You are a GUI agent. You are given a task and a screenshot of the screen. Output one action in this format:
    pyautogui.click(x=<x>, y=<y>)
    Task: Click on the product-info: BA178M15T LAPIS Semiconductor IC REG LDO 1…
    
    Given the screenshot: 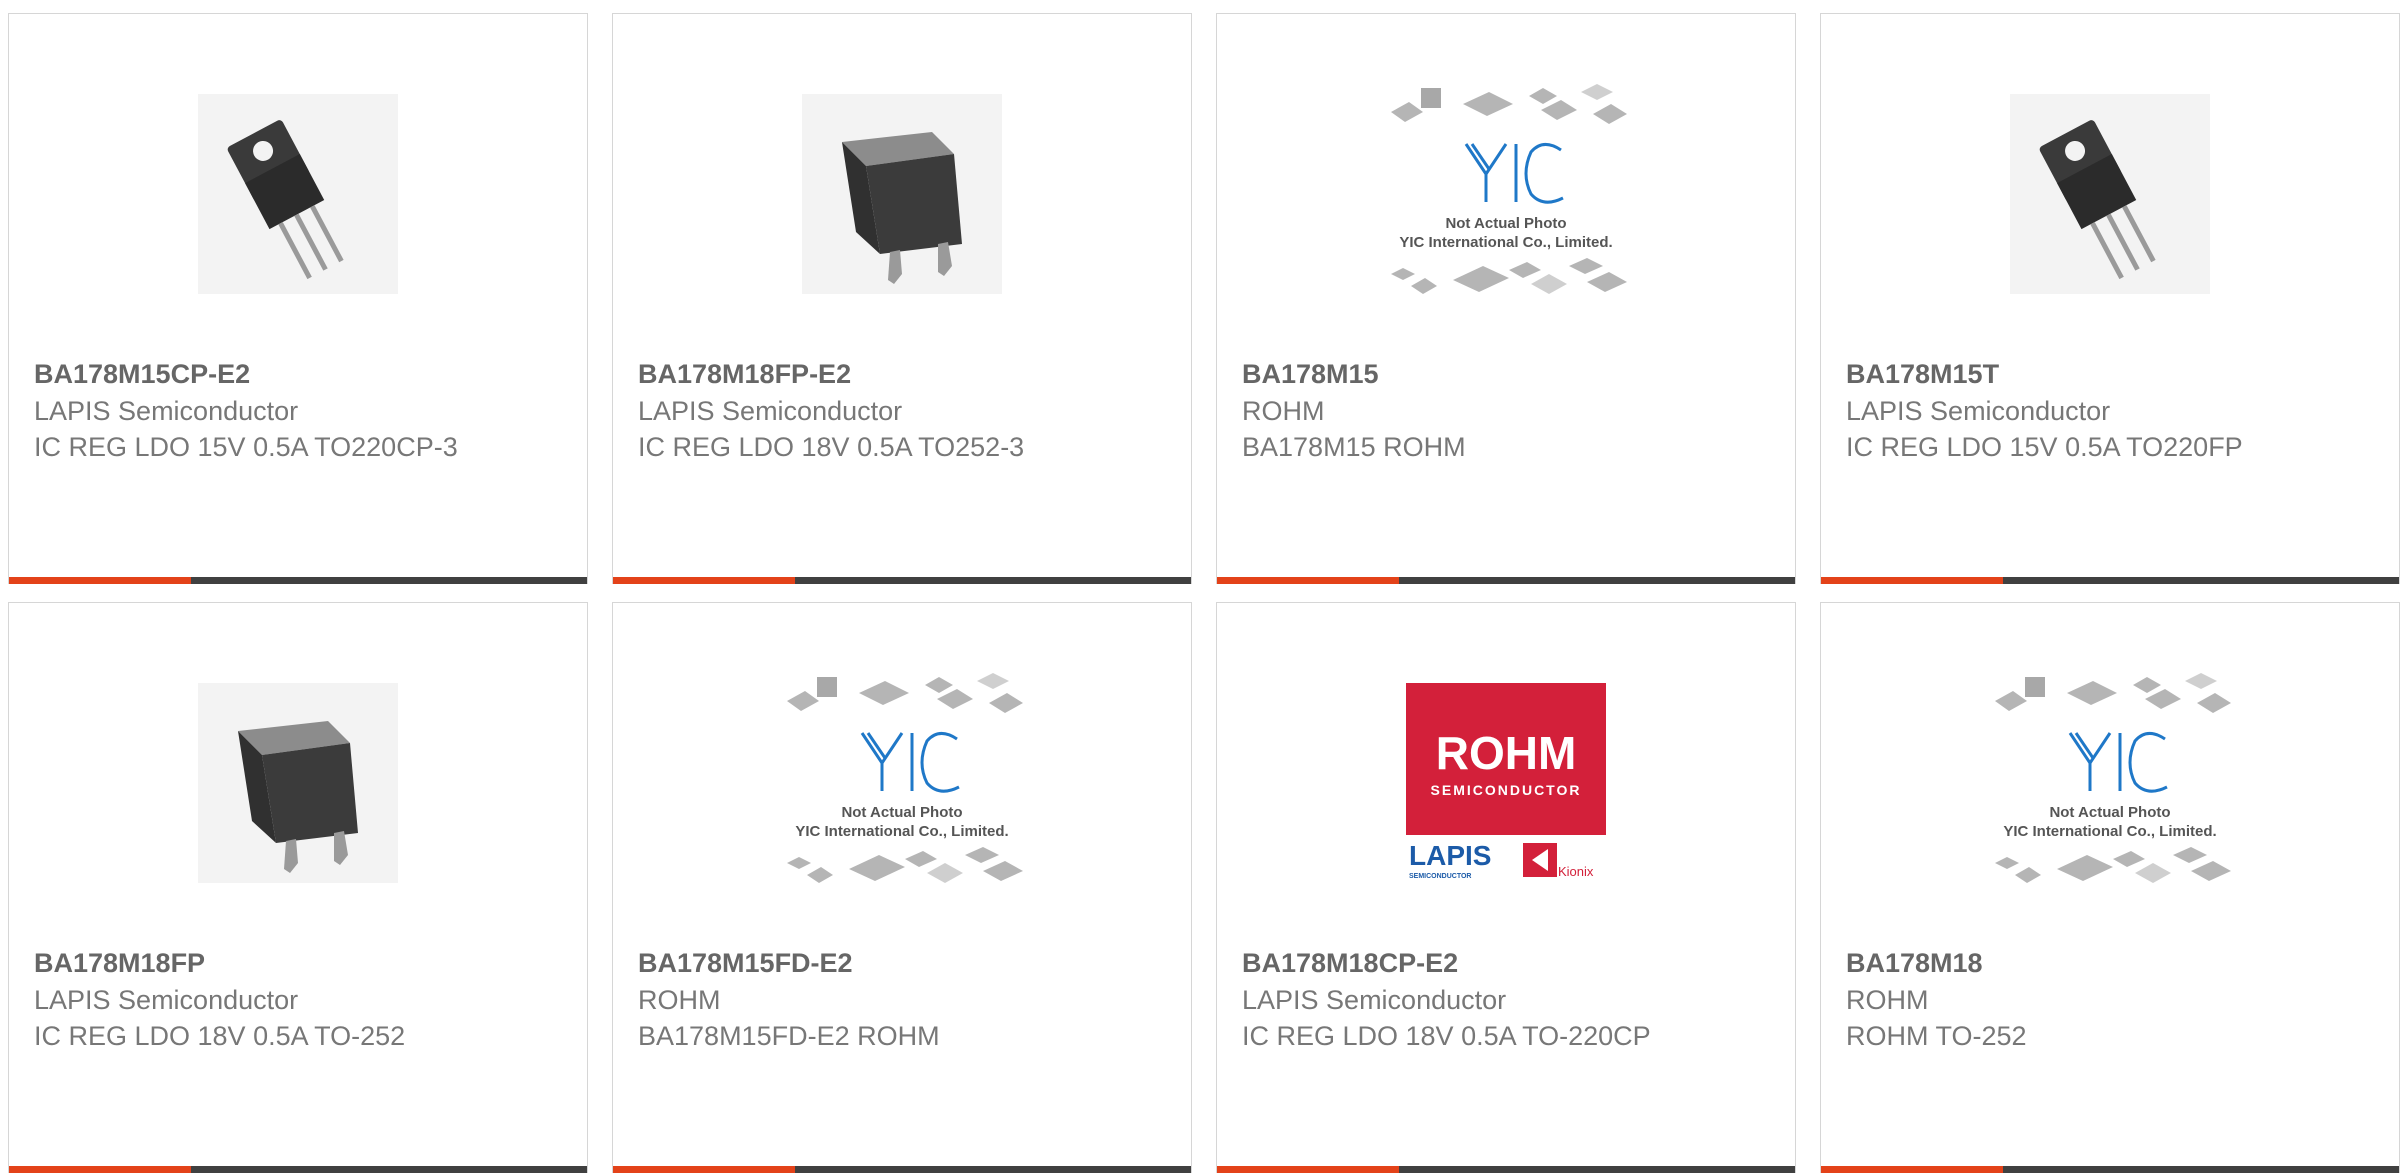 What is the action you would take?
    pyautogui.click(x=2102, y=411)
    